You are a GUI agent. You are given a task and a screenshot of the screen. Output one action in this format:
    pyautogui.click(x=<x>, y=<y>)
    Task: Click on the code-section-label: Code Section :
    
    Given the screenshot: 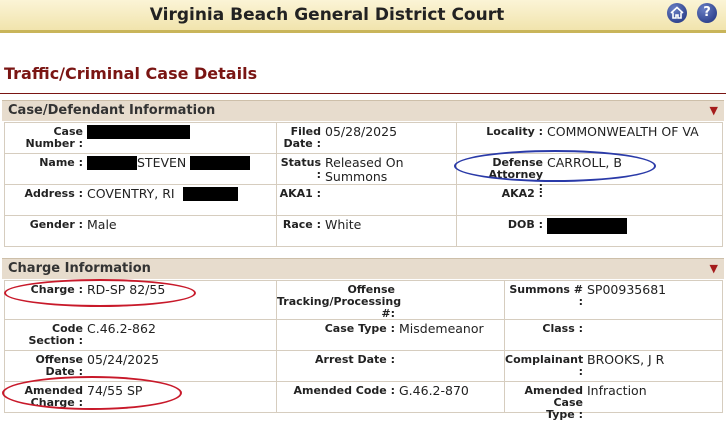 What is the action you would take?
    pyautogui.click(x=55, y=334)
    